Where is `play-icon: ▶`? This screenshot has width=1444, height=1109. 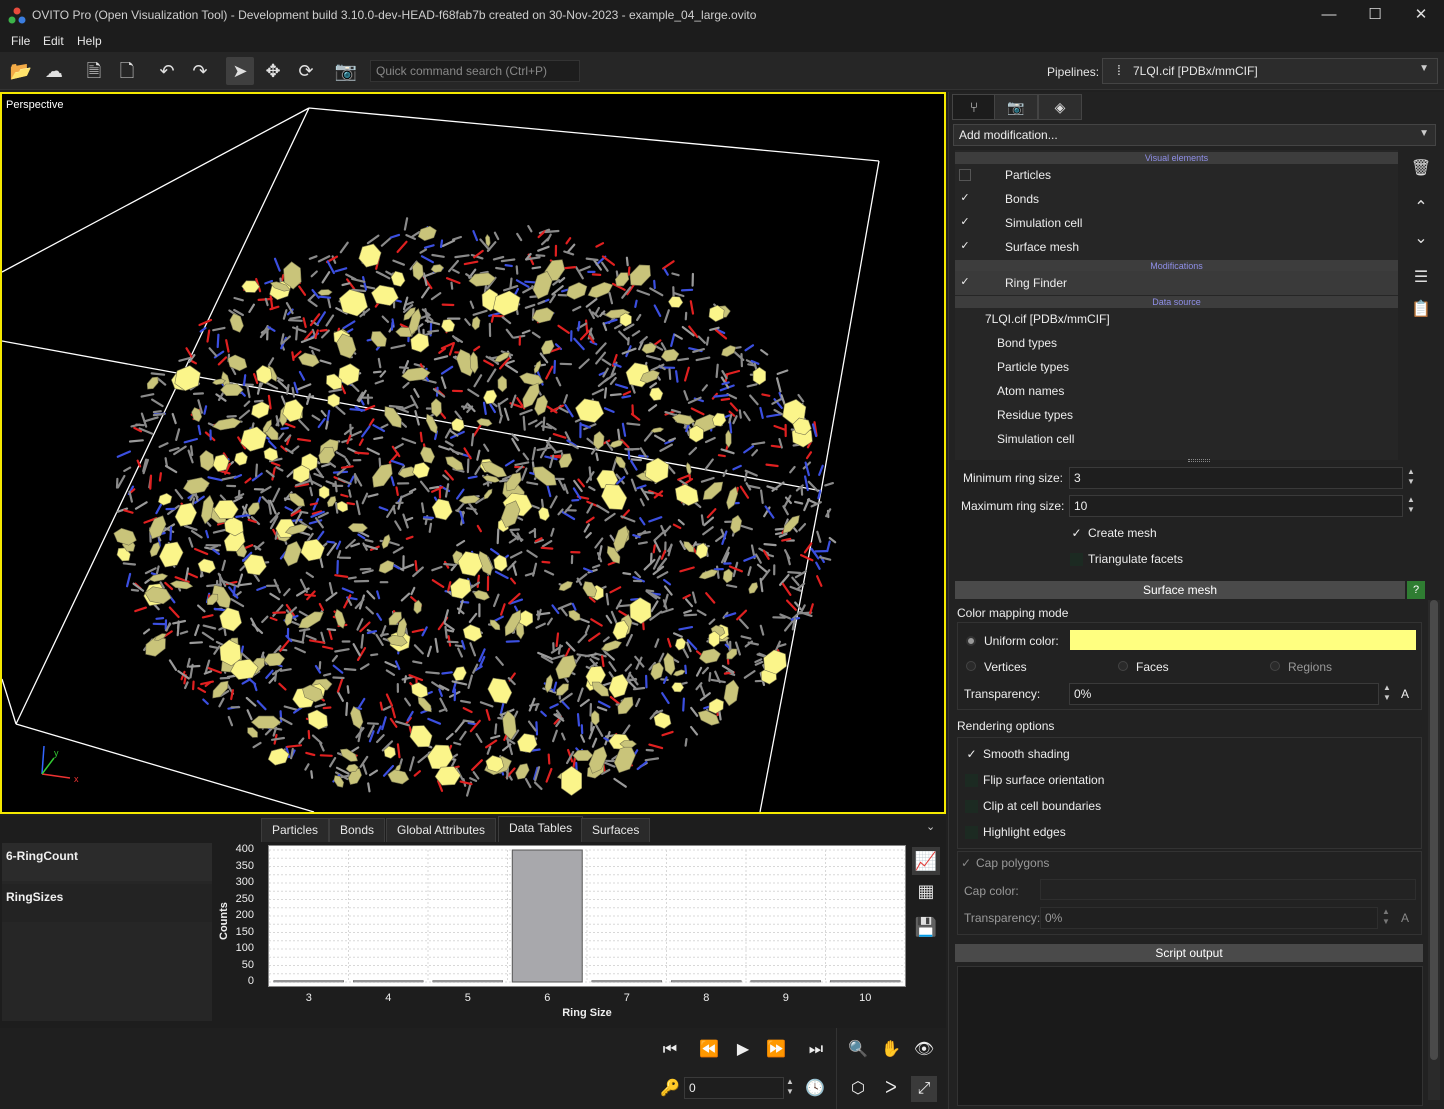
play-icon: ▶ is located at coordinates (743, 1050).